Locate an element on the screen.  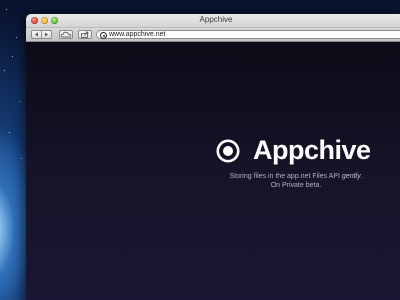
window-title: Appchive is located at coordinates (216, 19).